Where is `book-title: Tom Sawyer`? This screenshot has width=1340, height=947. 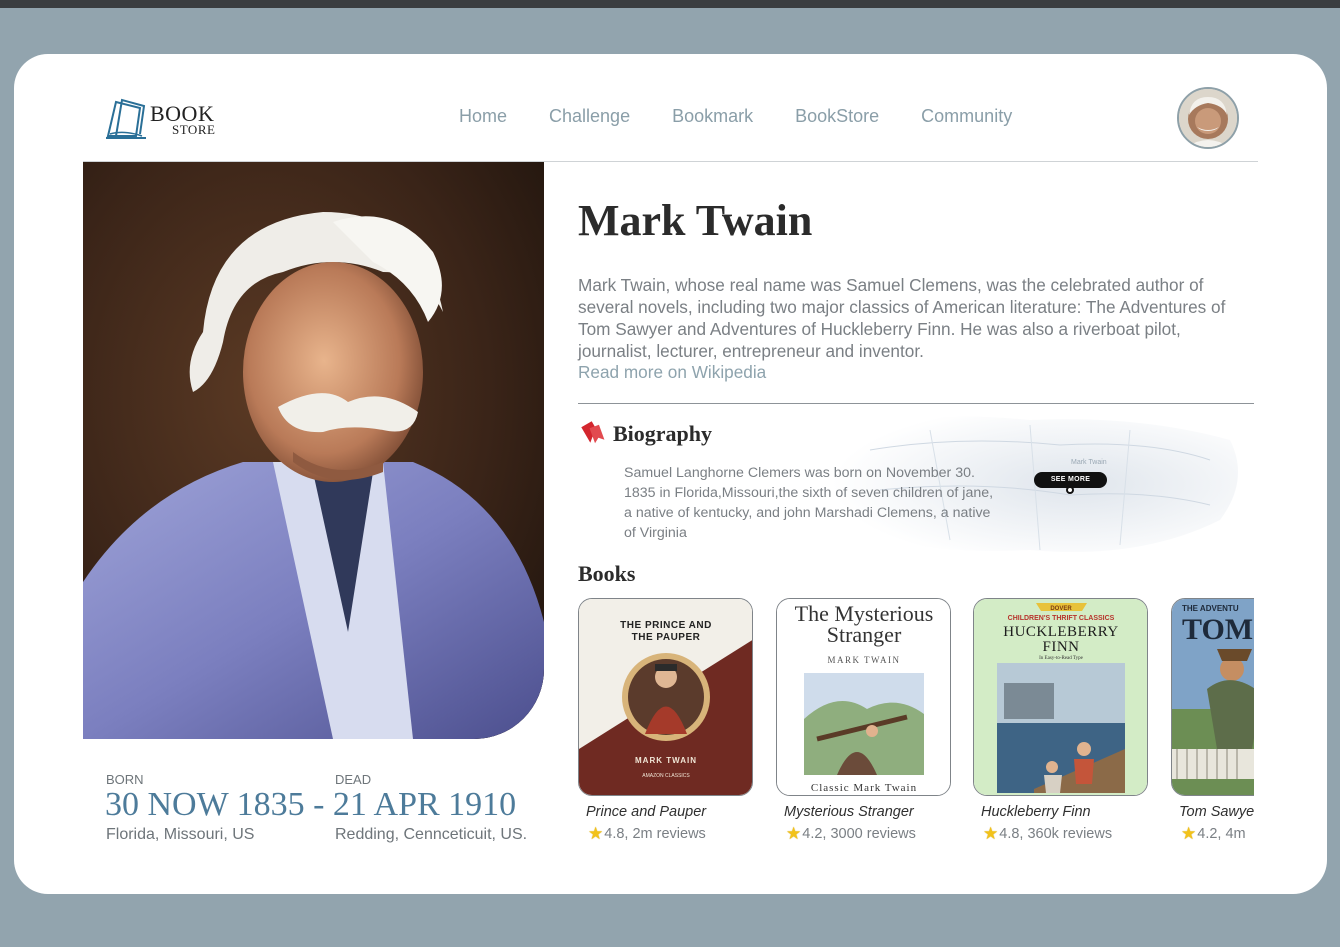 book-title: Tom Sawyer is located at coordinates (1216, 812).